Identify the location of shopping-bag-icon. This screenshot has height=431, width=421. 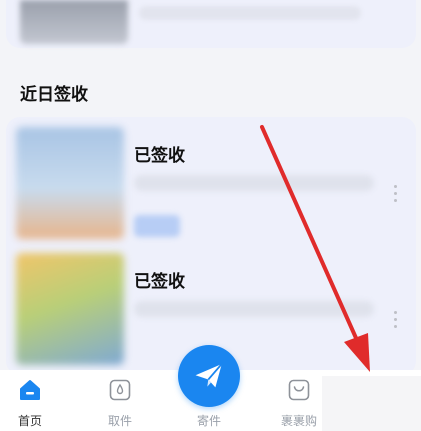
(299, 390).